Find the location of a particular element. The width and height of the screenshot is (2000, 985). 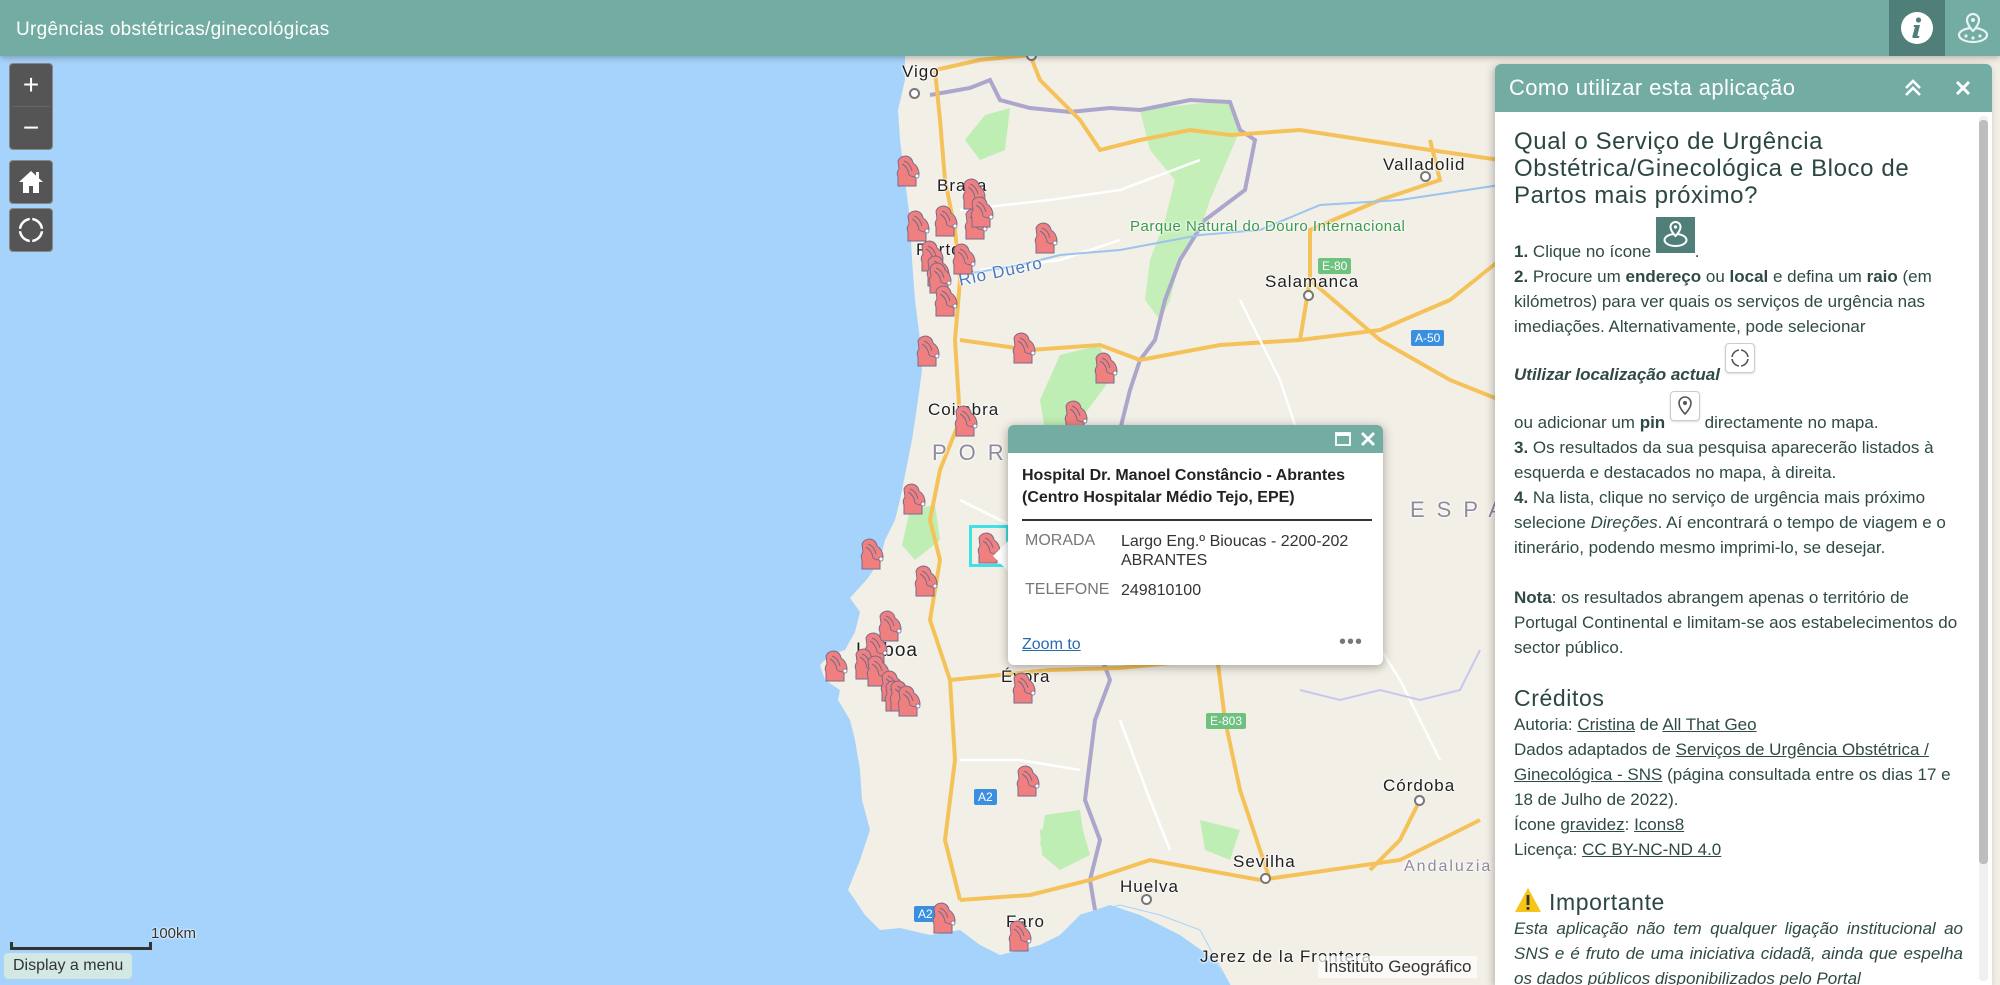

label-park: Parque Natural do Douro Internacional is located at coordinates (1267, 226).